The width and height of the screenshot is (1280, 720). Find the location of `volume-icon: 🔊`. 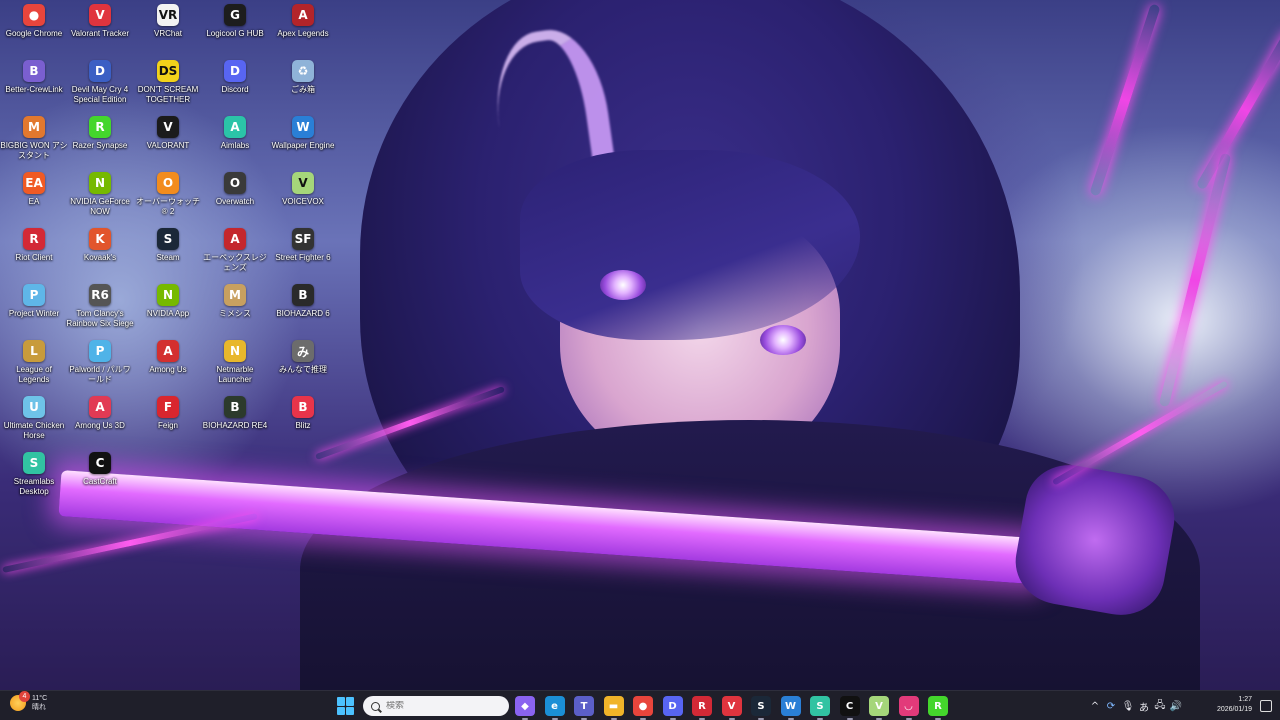

volume-icon: 🔊 is located at coordinates (1176, 706).